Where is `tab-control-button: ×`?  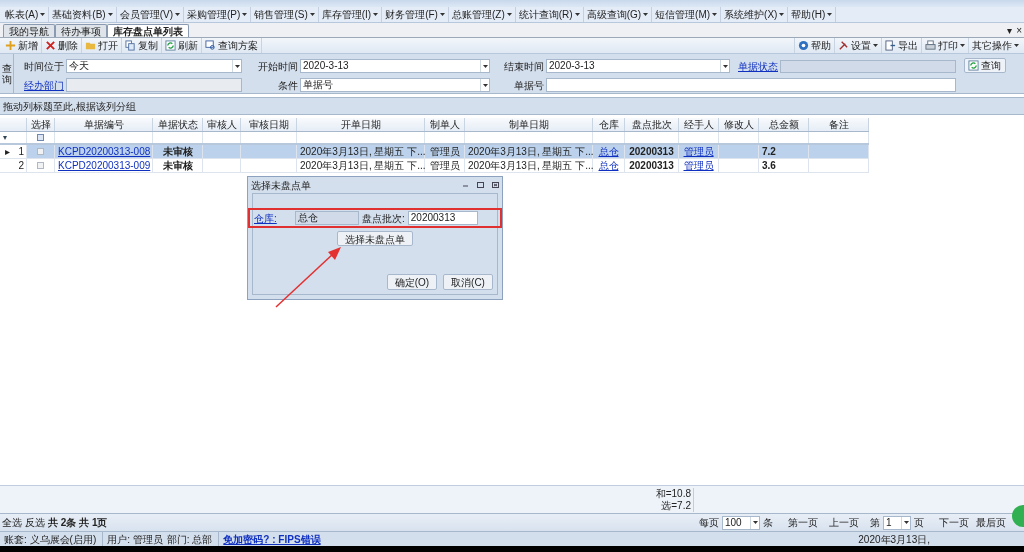 tab-control-button: × is located at coordinates (1019, 30).